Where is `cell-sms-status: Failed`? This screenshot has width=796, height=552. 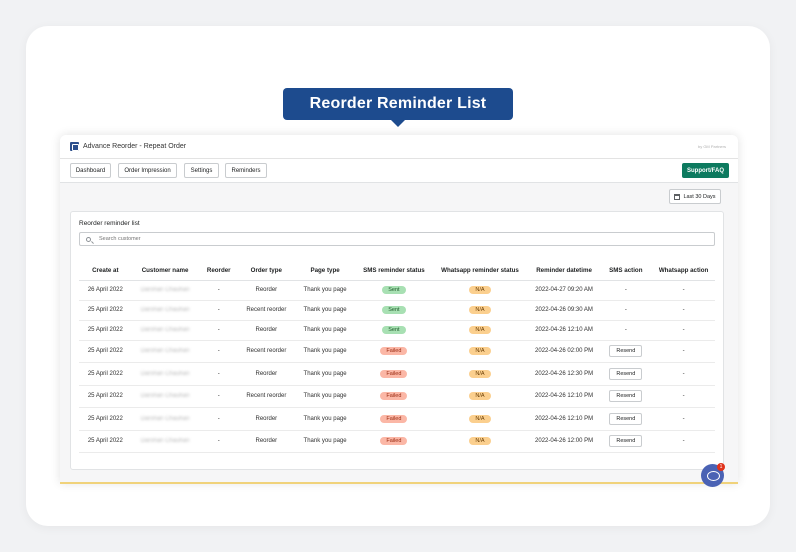 cell-sms-status: Failed is located at coordinates (394, 441).